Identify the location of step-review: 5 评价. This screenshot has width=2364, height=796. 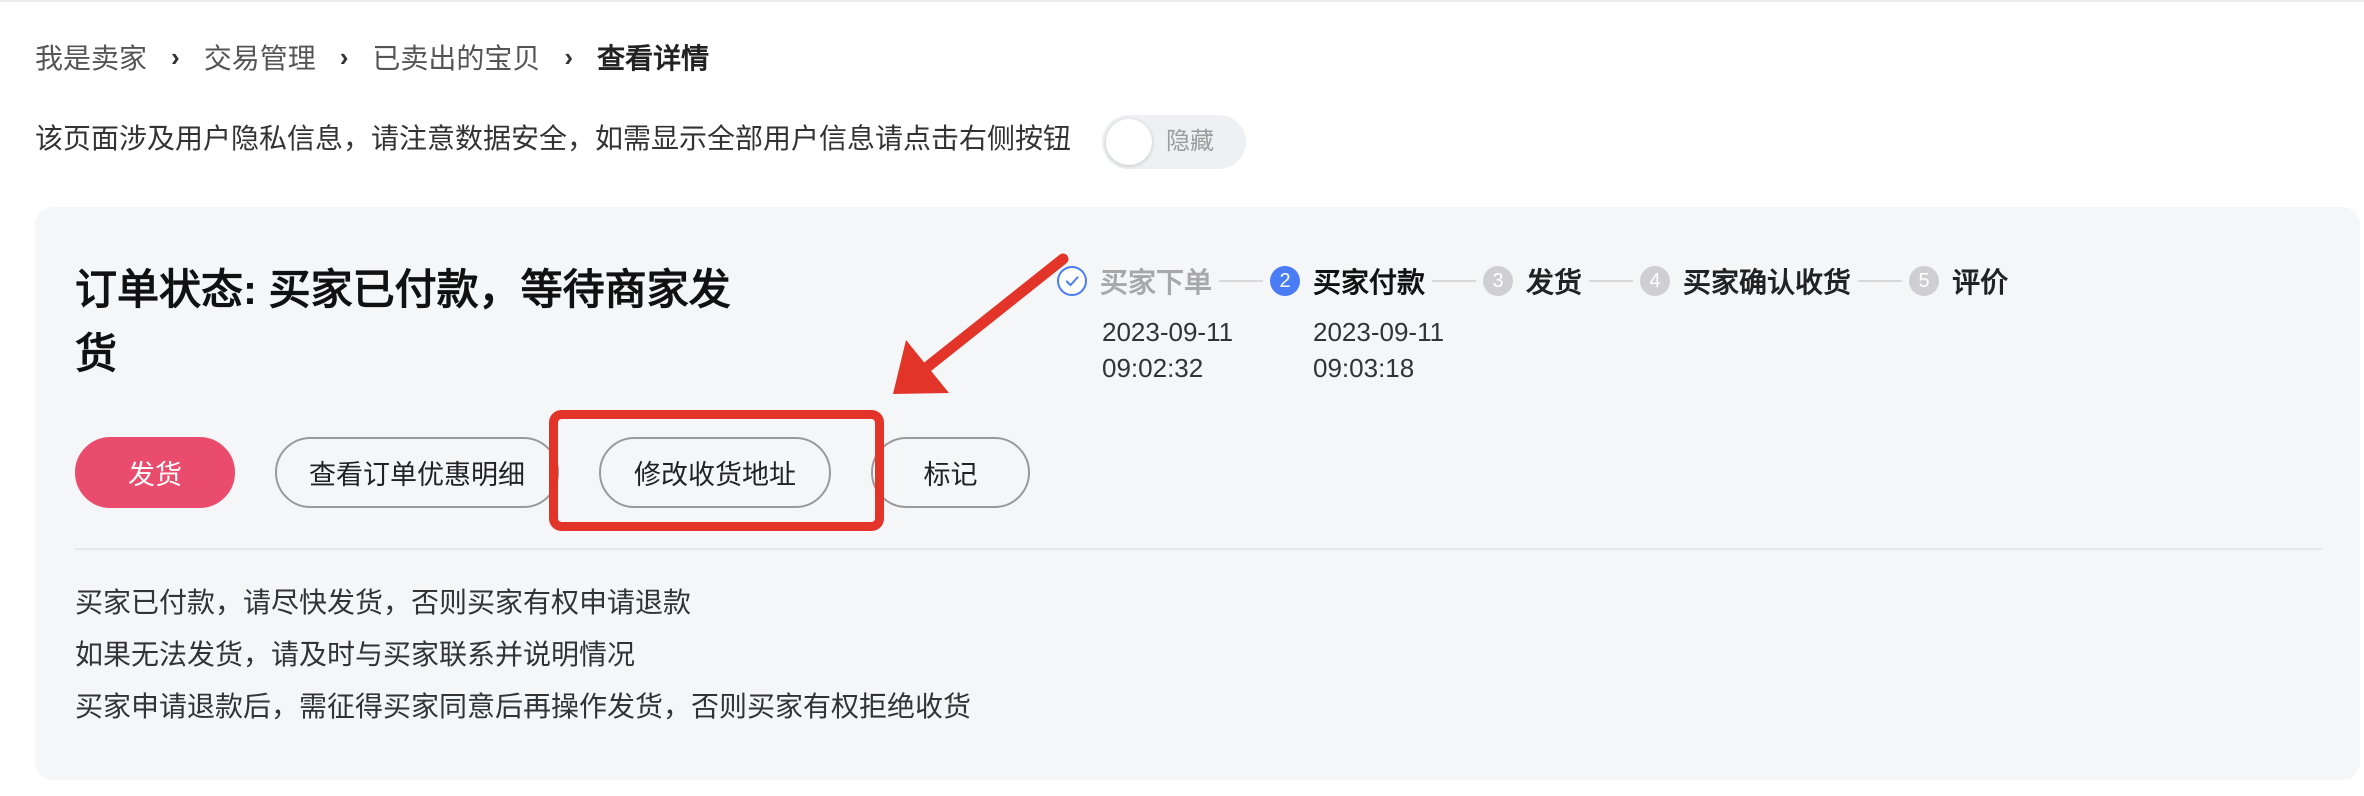
(1958, 281).